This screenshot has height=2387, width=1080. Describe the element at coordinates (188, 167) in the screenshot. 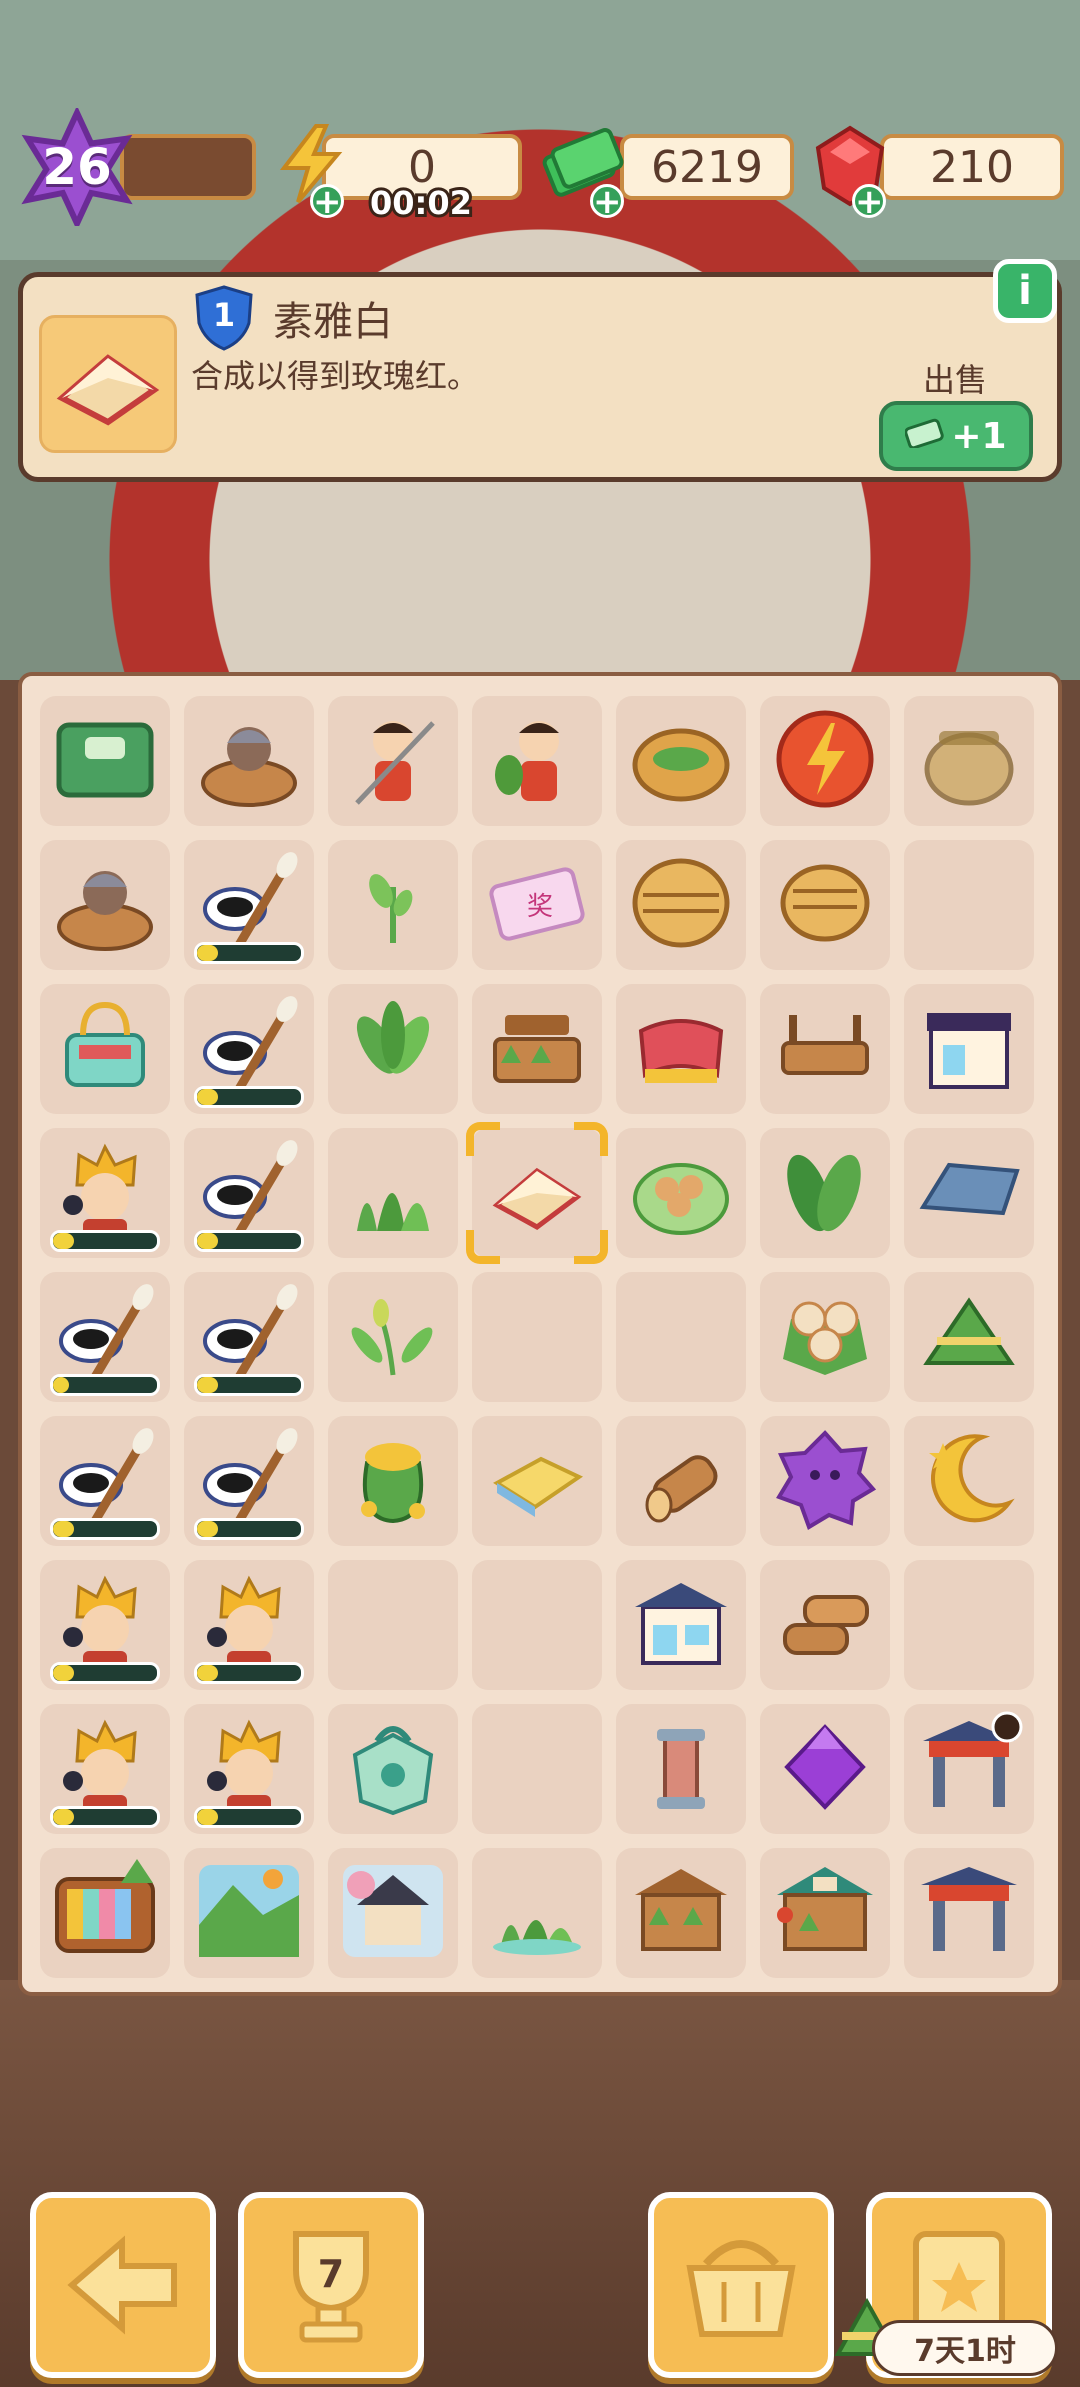

I see `xp-bar` at that location.